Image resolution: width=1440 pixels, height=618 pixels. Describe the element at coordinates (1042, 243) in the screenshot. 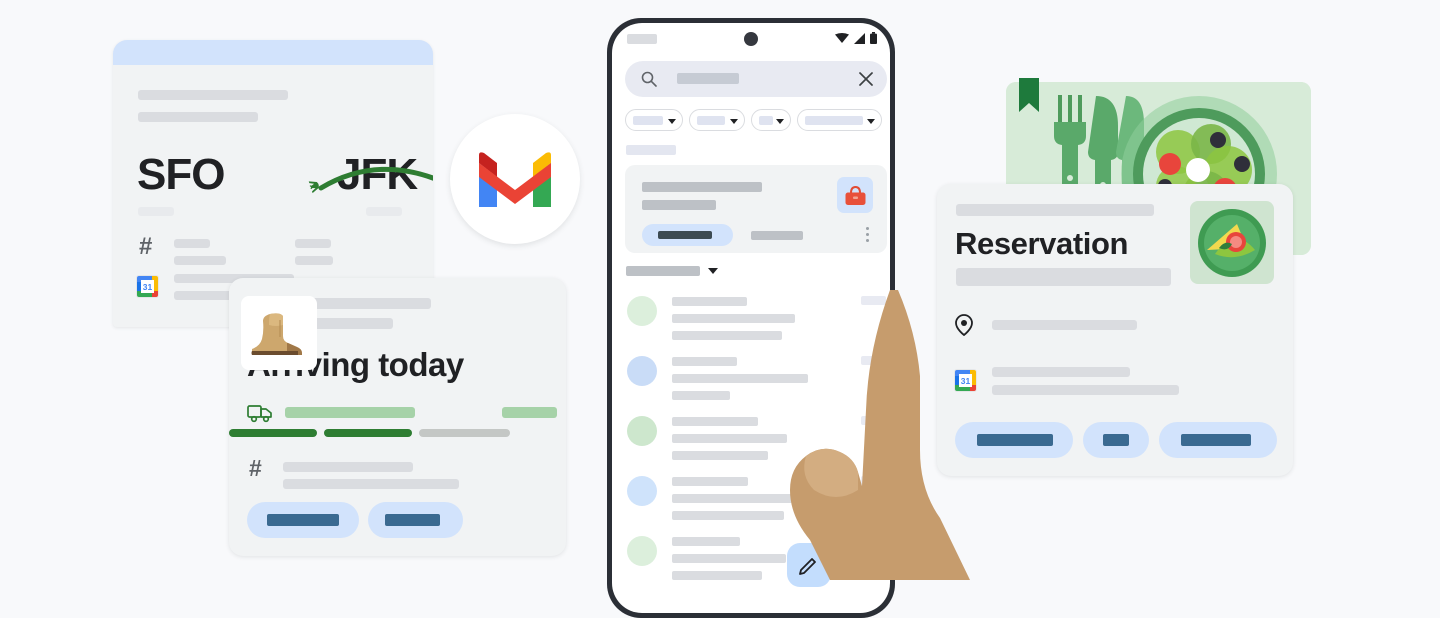

I see `reservation-title: Reservation` at that location.